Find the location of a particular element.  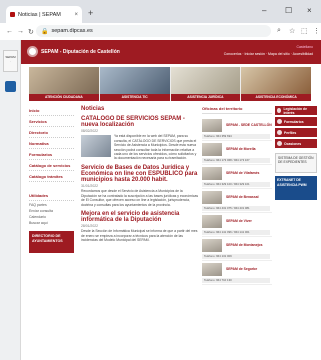

office-name: SEPAM de Morella is located at coordinates (241, 149).